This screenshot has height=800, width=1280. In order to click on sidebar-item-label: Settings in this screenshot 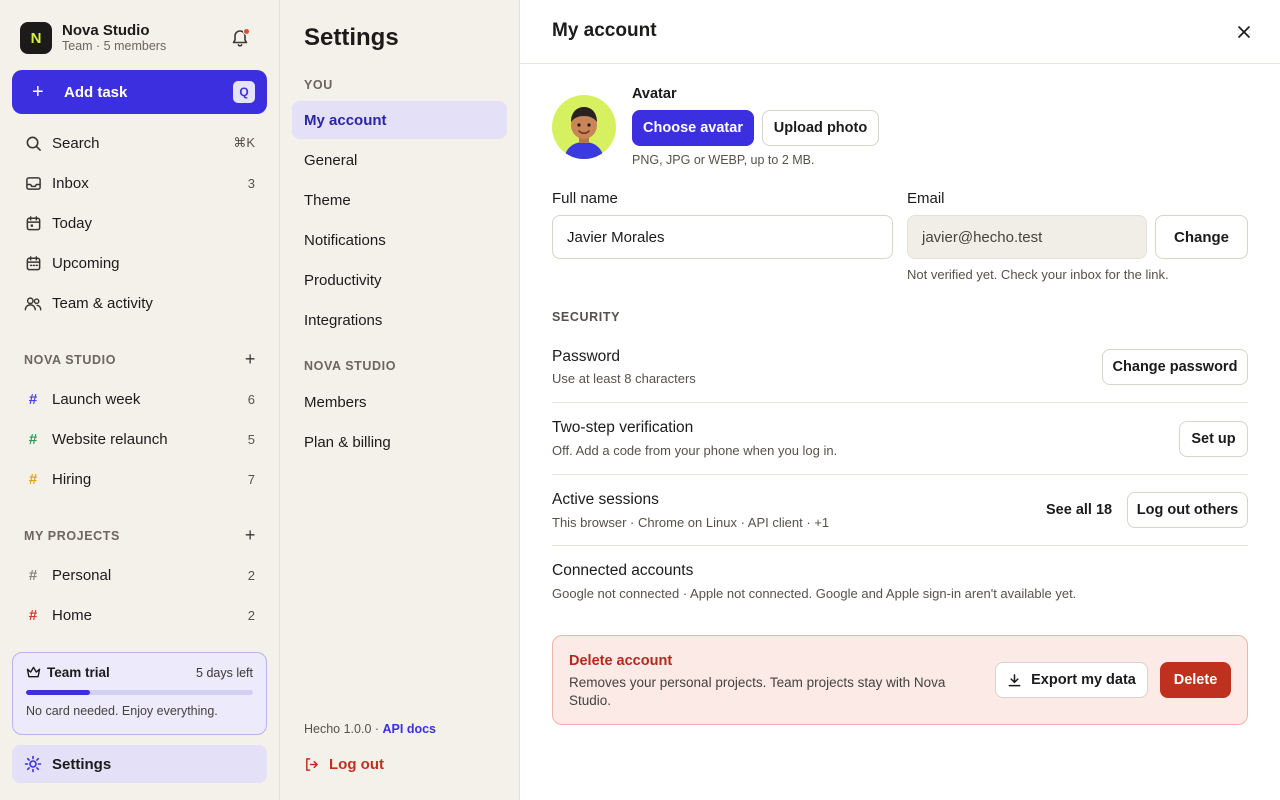, I will do `click(82, 764)`.